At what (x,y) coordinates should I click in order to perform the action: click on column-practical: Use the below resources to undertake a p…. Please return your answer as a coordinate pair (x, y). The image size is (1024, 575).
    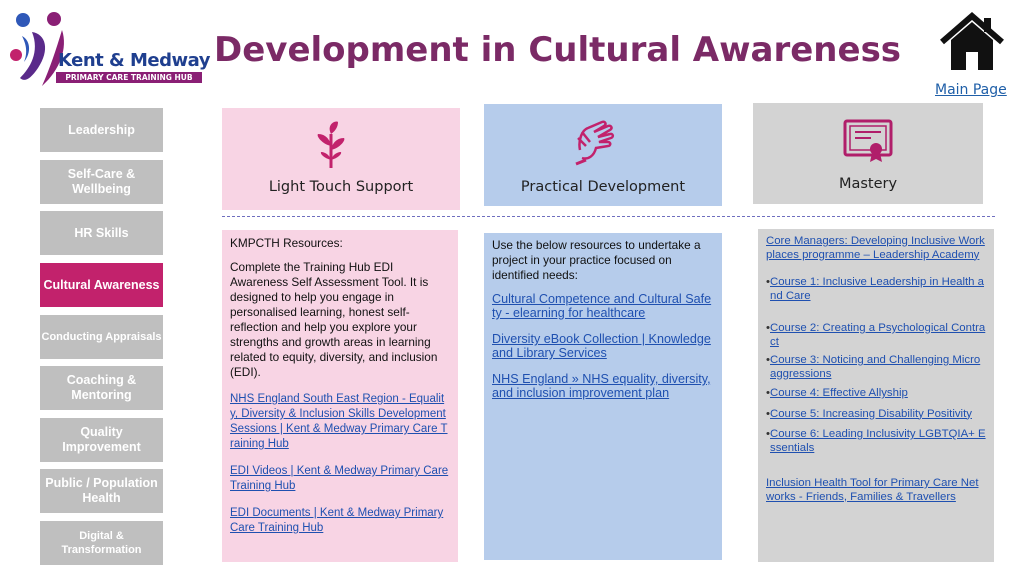
    Looking at the image, I should click on (603, 396).